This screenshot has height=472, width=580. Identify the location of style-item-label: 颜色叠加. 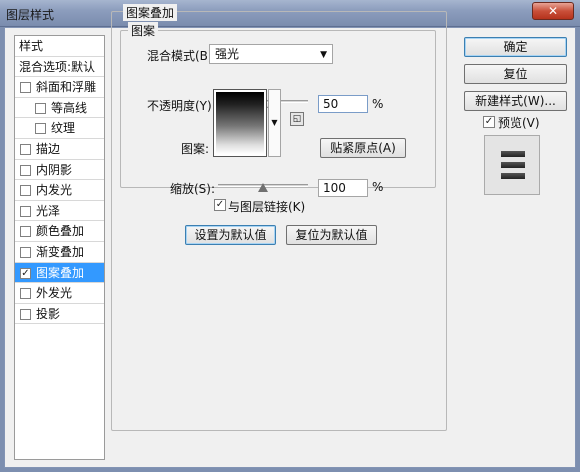
(60, 231).